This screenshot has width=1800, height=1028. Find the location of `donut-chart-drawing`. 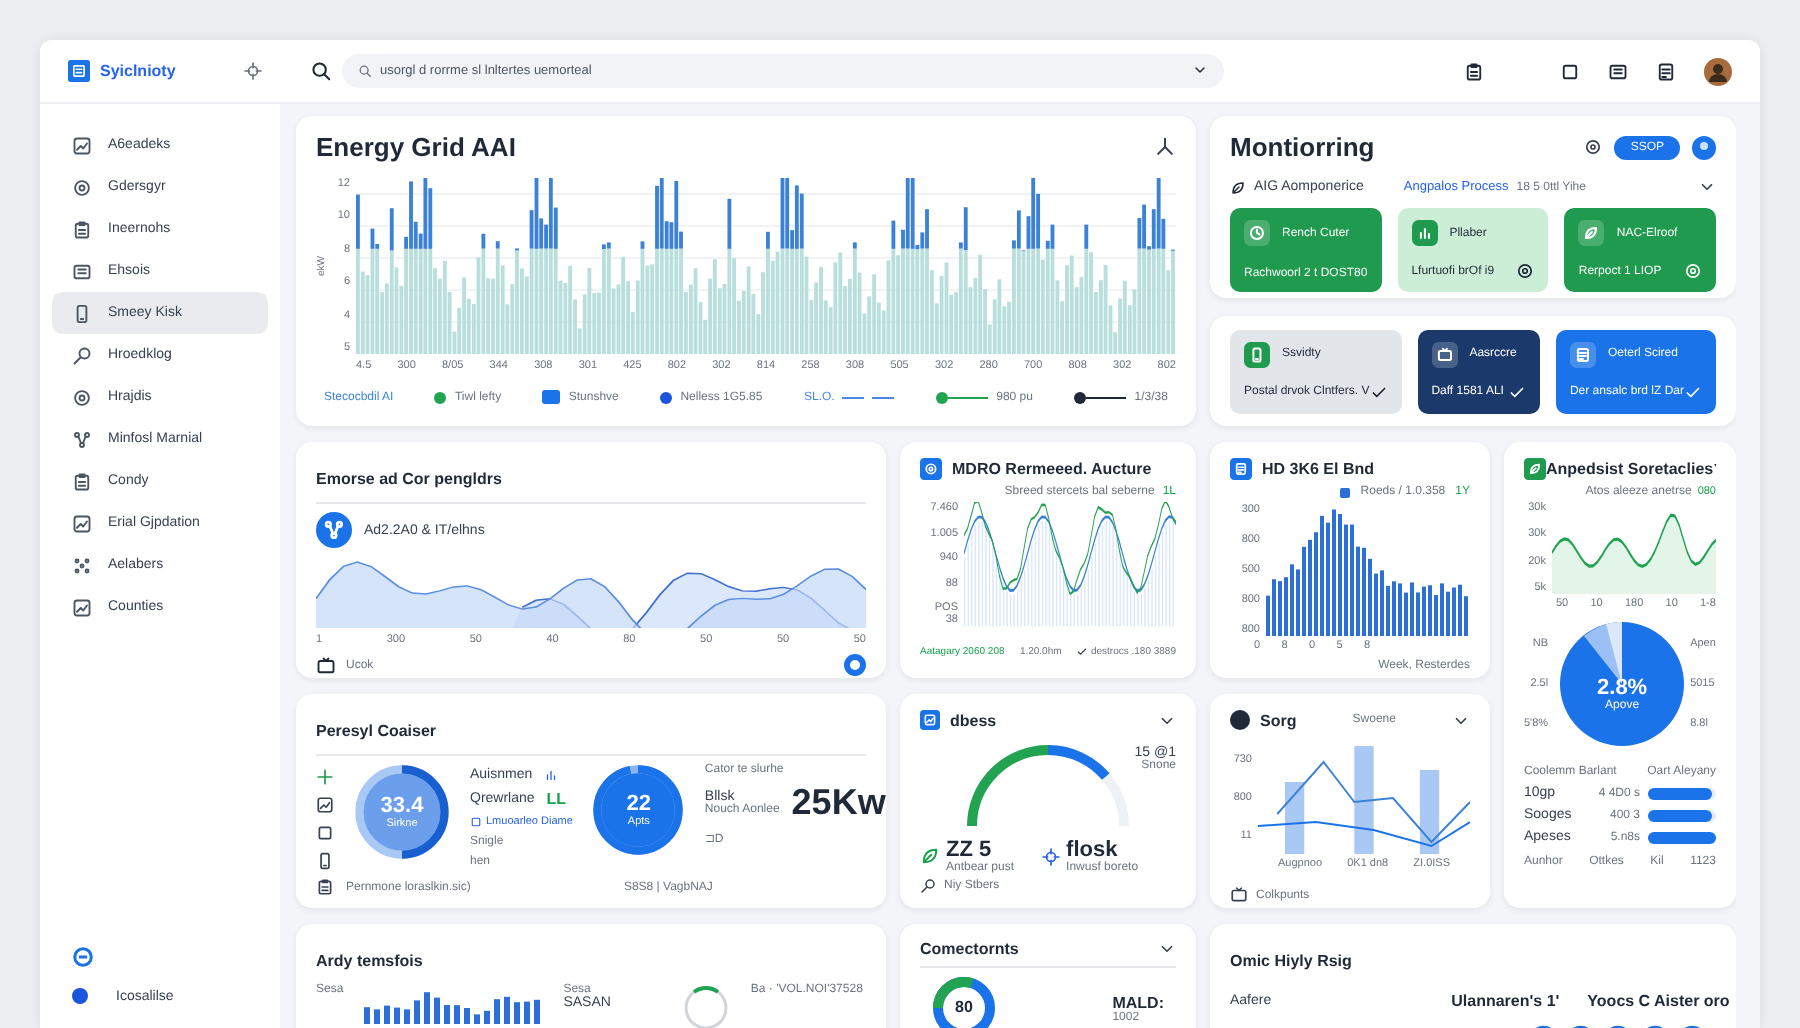

donut-chart-drawing is located at coordinates (964, 1002).